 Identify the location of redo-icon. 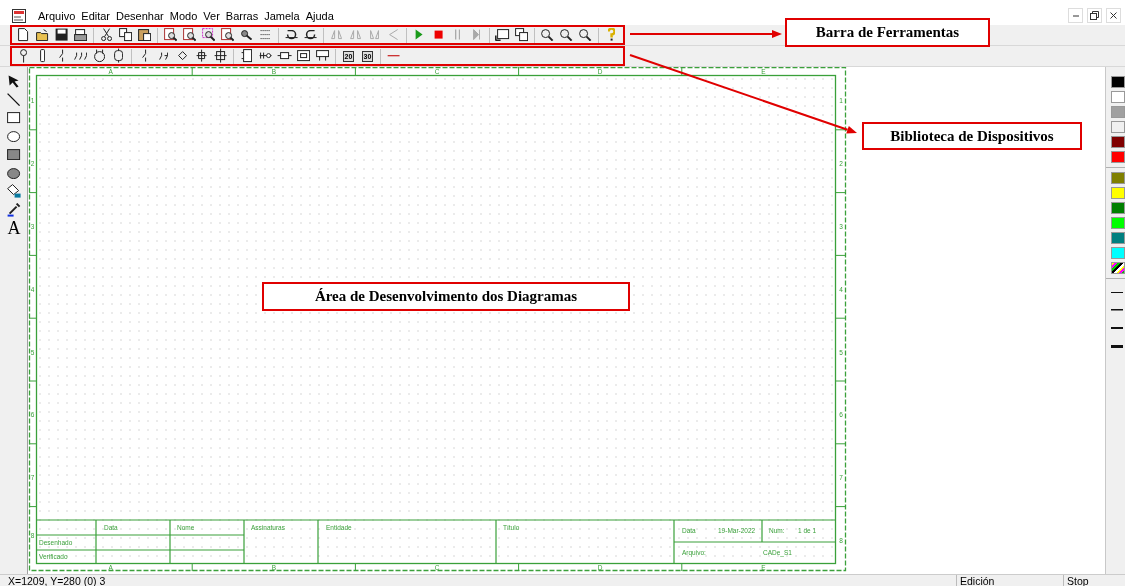
(310, 35).